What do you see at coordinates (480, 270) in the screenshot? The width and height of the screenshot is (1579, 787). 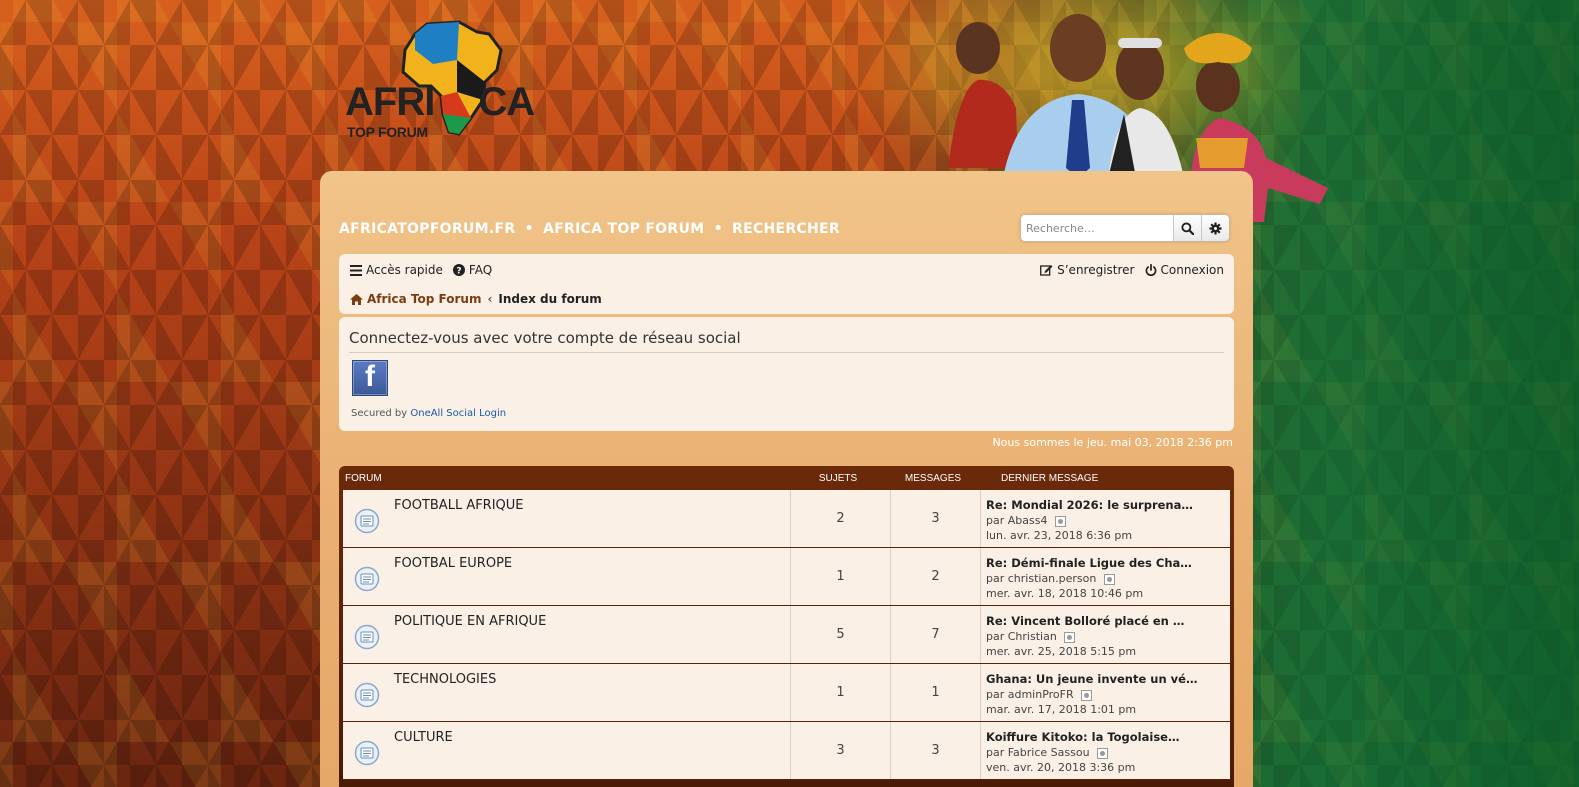 I see `faq-label: FAQ` at bounding box center [480, 270].